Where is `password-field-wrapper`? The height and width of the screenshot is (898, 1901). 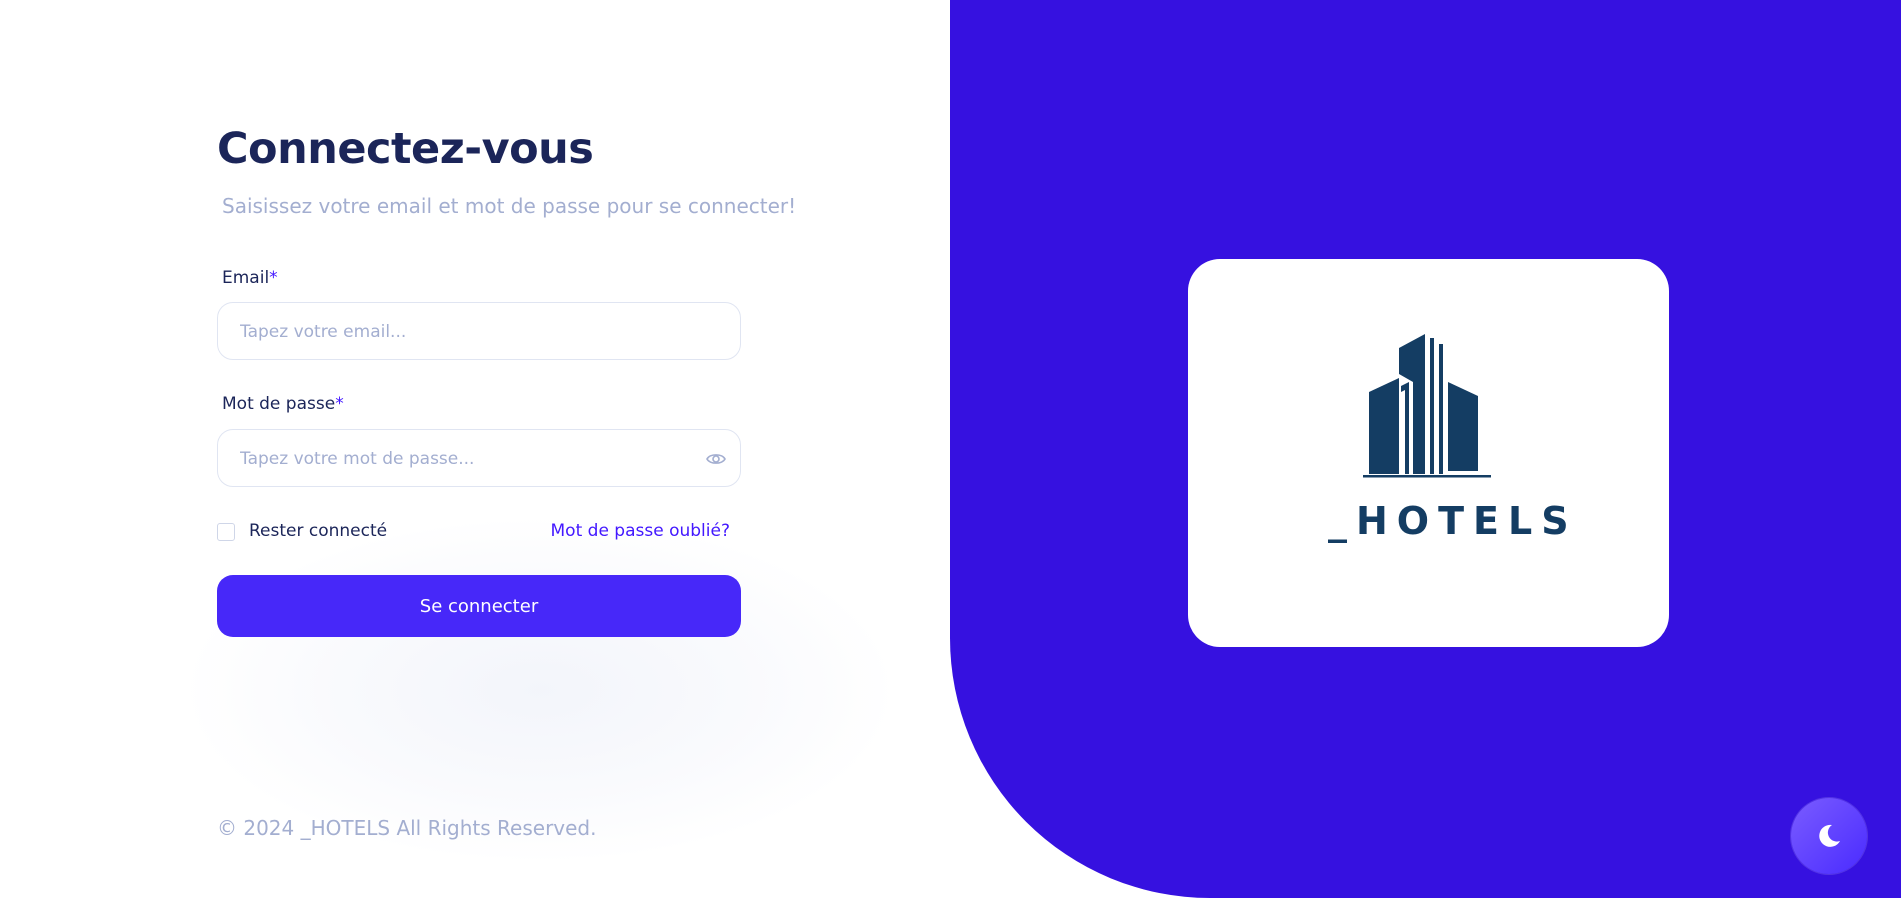 password-field-wrapper is located at coordinates (479, 458).